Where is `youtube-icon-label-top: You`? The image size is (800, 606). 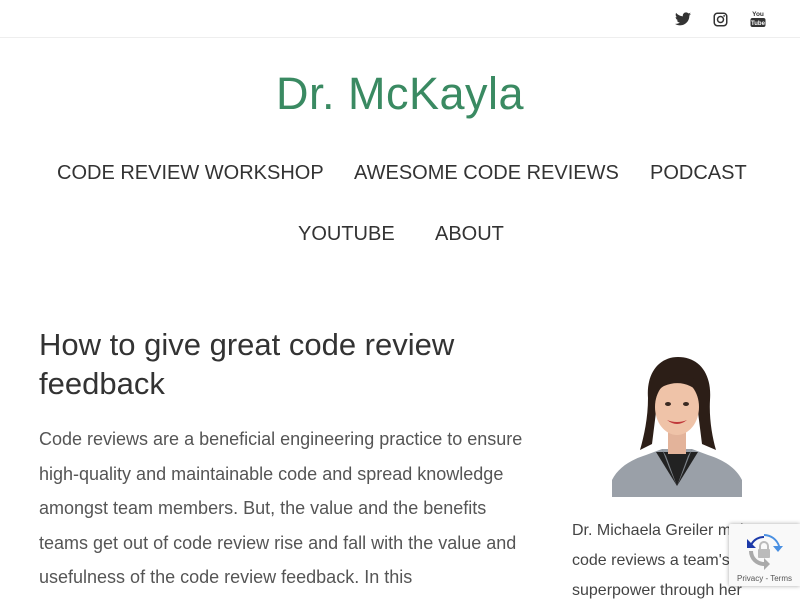 youtube-icon-label-top: You is located at coordinates (758, 14).